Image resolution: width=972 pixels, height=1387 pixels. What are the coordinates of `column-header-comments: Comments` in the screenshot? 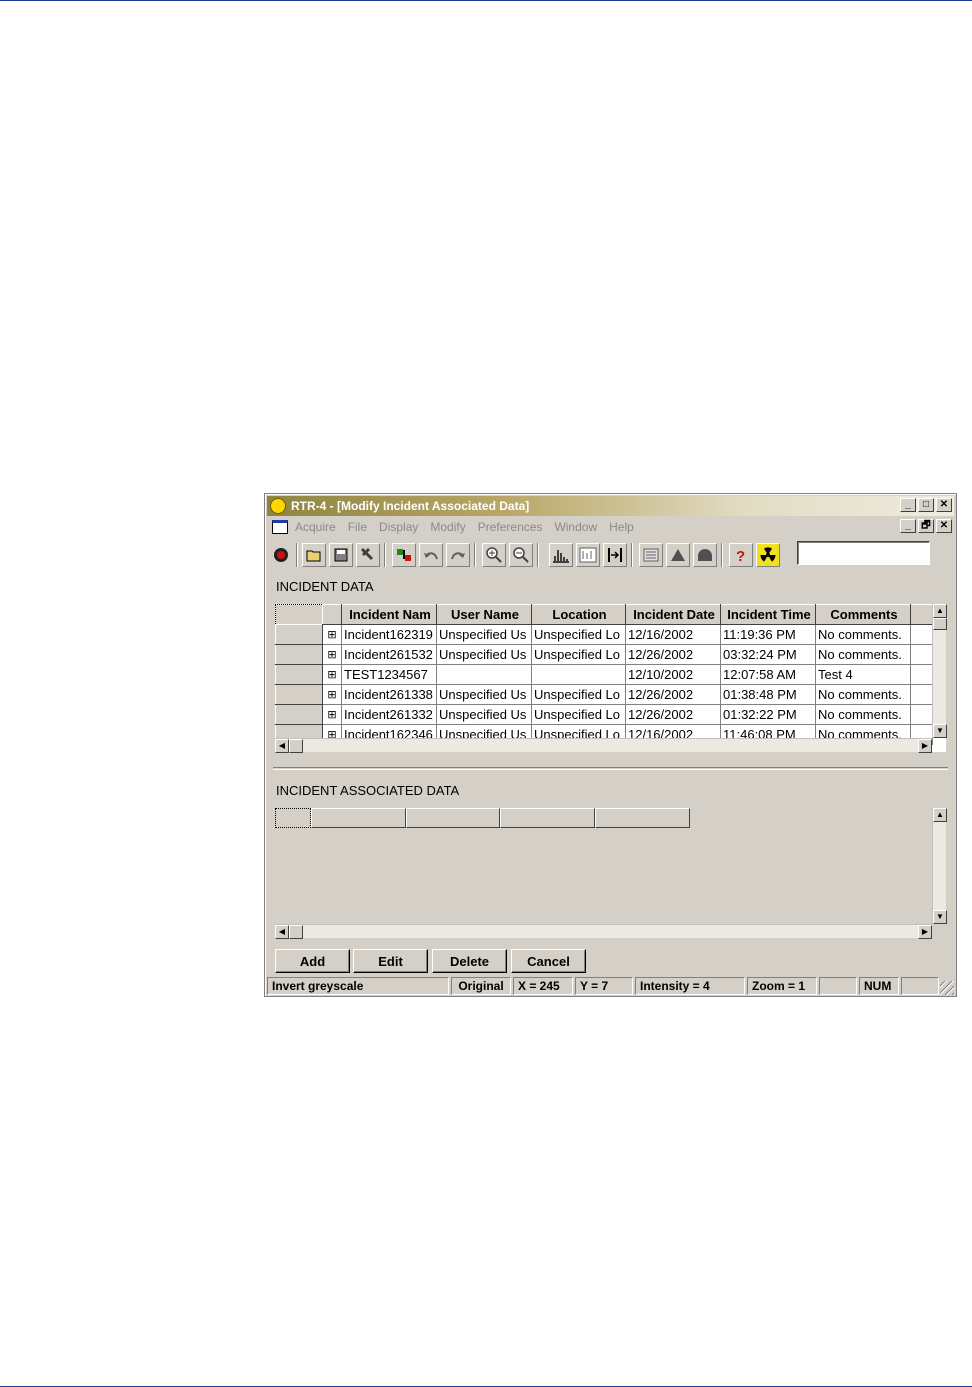 It's located at (863, 614).